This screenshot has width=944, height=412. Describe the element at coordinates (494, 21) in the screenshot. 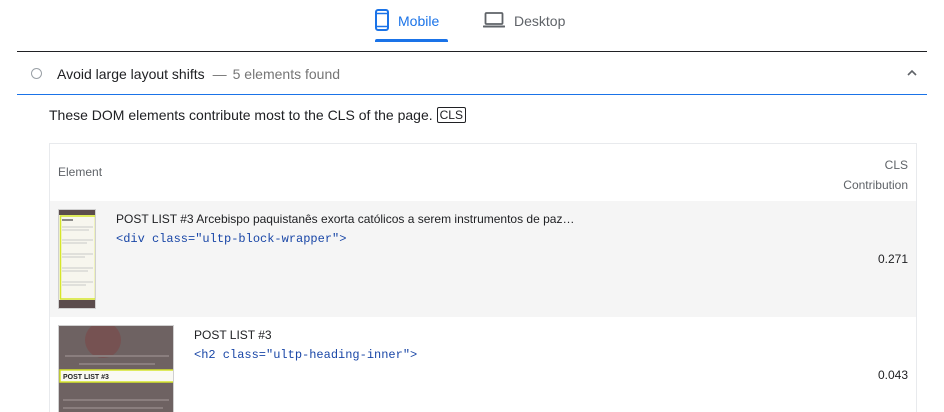

I see `laptop-icon` at that location.